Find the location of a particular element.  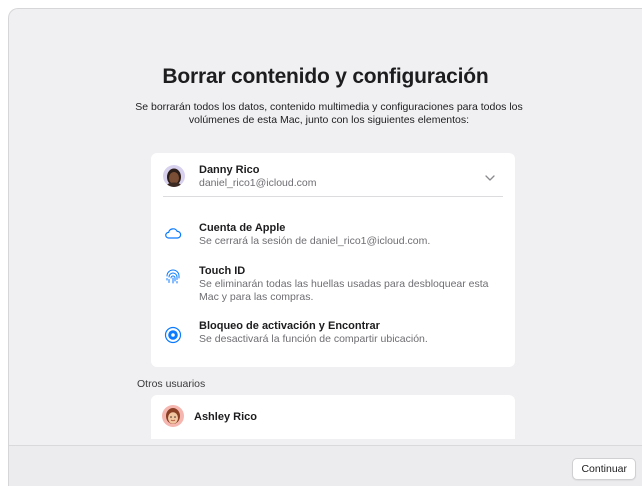

chevron-down-icon is located at coordinates (490, 178).